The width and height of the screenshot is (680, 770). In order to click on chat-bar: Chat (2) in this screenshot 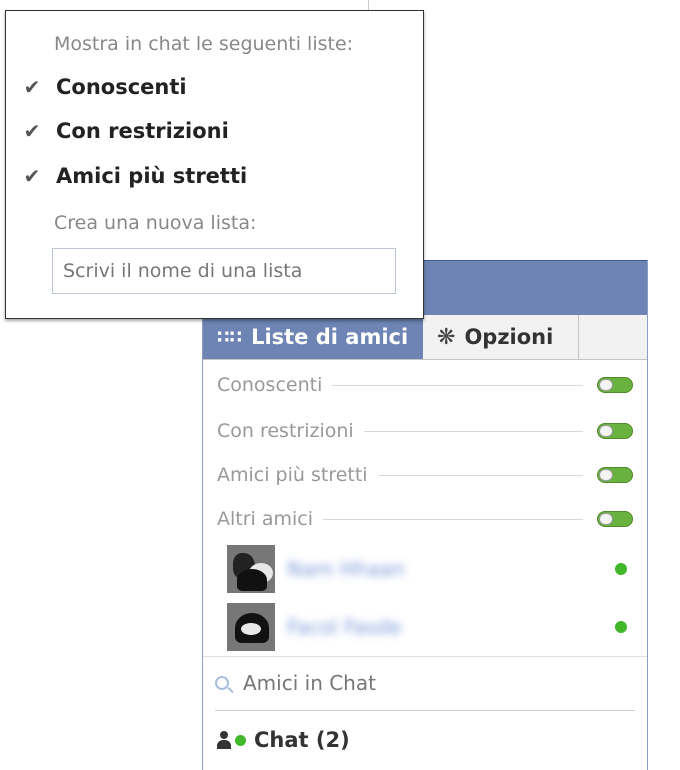, I will do `click(283, 740)`.